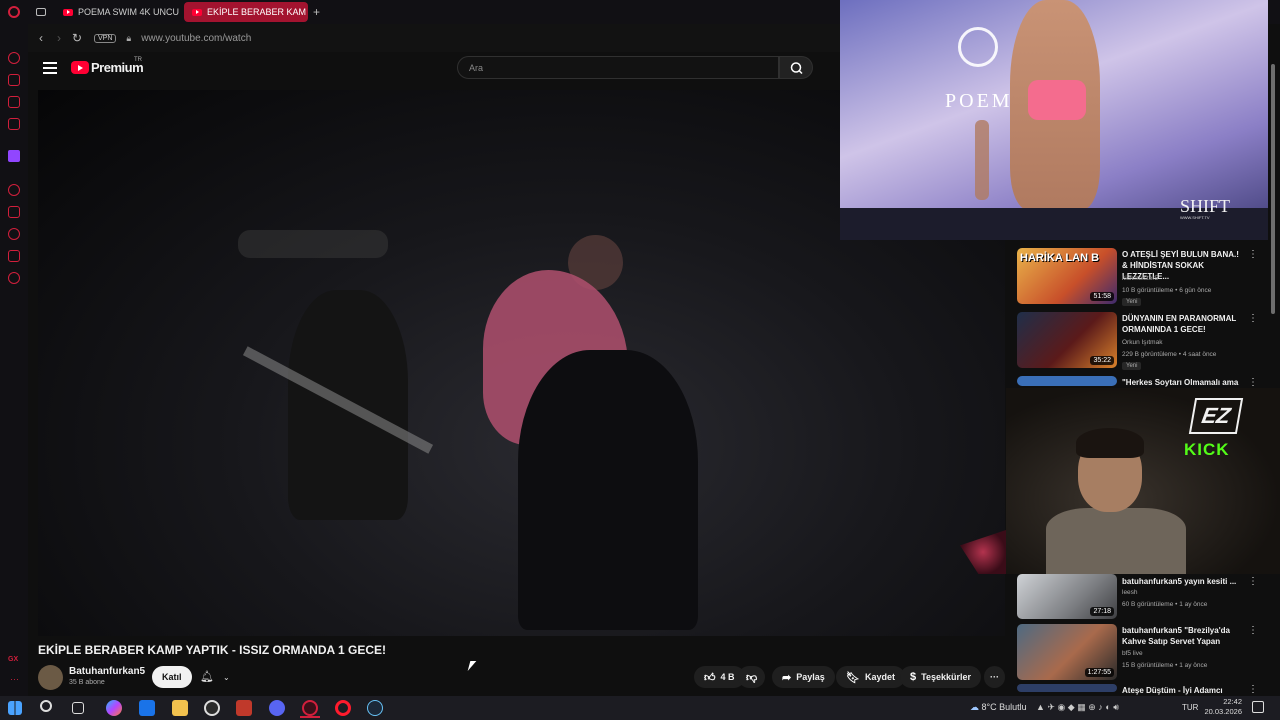  I want to click on poem-logo-icon, so click(978, 47).